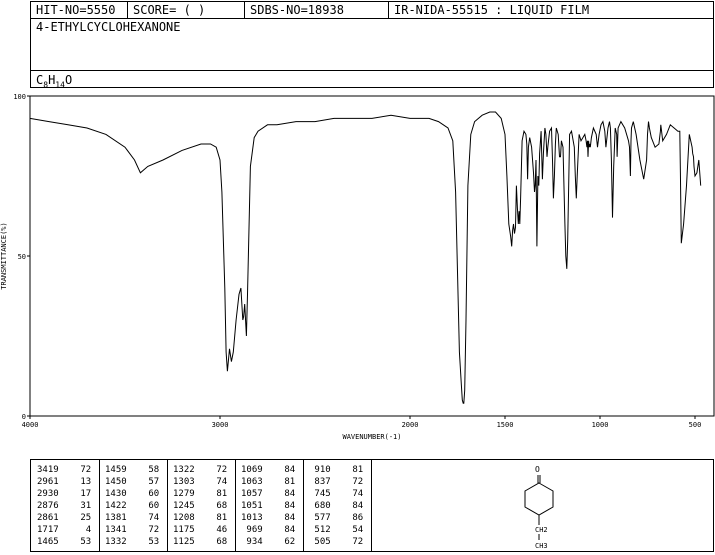 The image size is (715, 555). Describe the element at coordinates (48, 482) in the screenshot. I see `peak-wavenumber: 2961` at that location.